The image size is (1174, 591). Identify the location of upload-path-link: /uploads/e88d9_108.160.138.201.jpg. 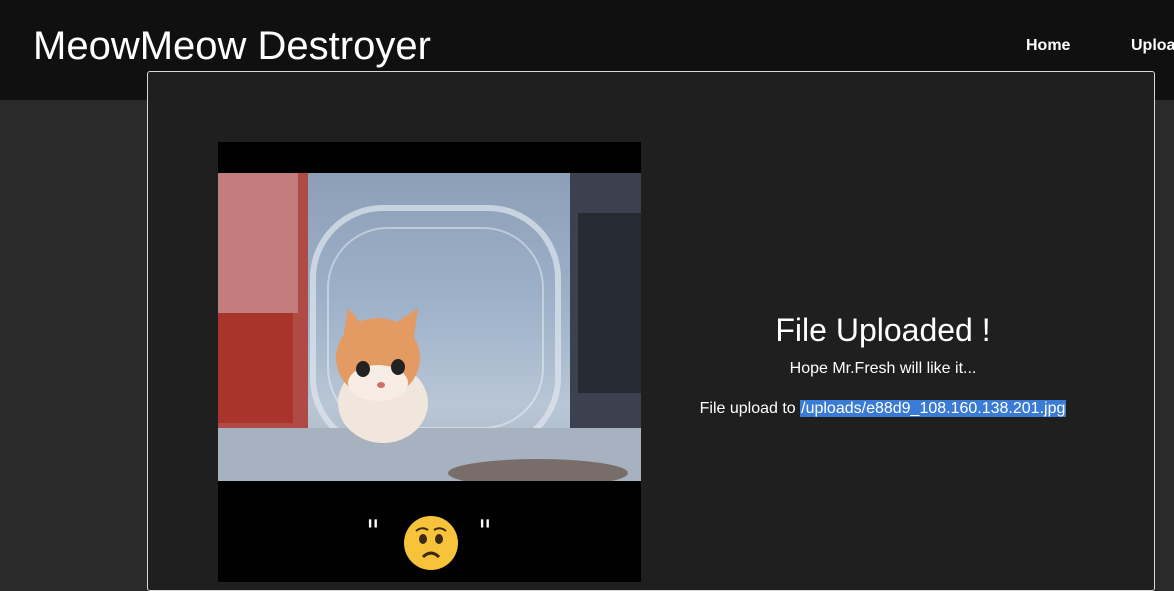
(933, 408).